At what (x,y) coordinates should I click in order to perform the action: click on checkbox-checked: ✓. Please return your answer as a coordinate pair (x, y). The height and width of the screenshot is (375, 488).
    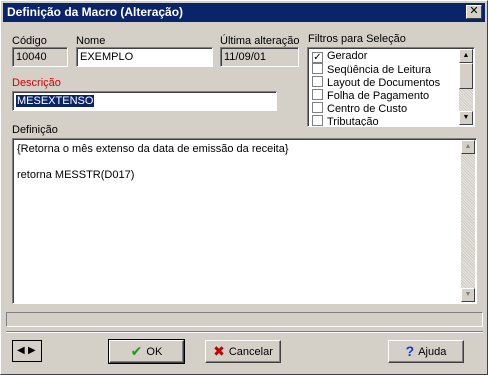
    Looking at the image, I should click on (317, 57).